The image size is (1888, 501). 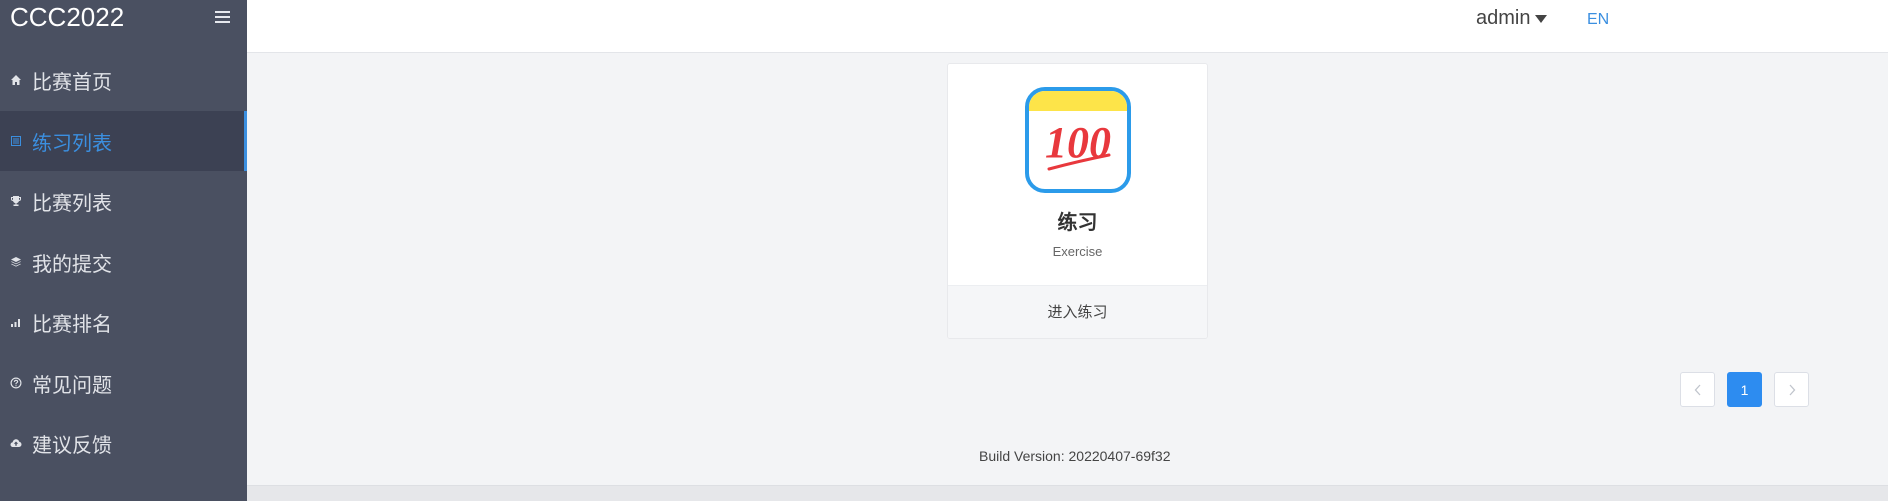 I want to click on card-title: 练习, so click(x=1077, y=223).